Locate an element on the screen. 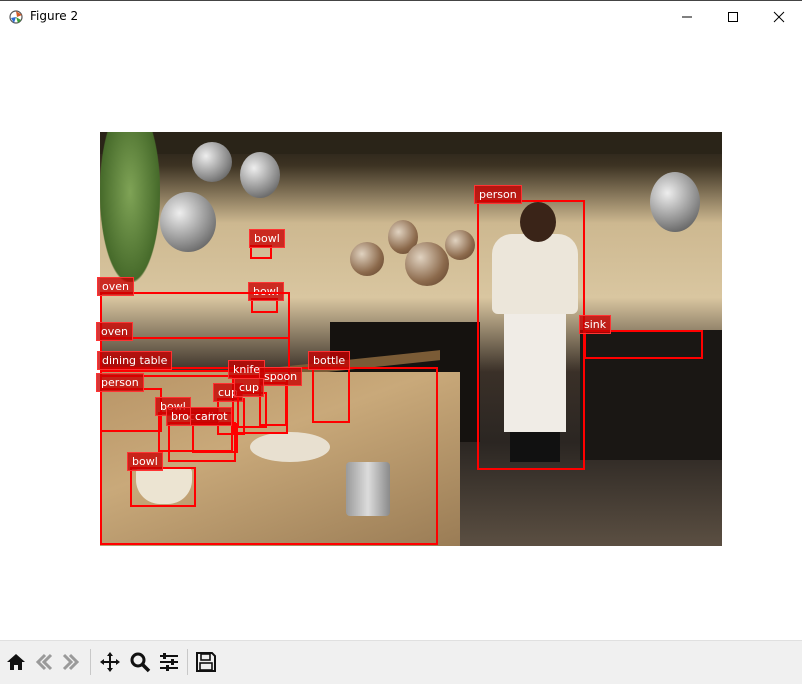 This screenshot has height=684, width=802. configure-subplots-icon is located at coordinates (169, 662).